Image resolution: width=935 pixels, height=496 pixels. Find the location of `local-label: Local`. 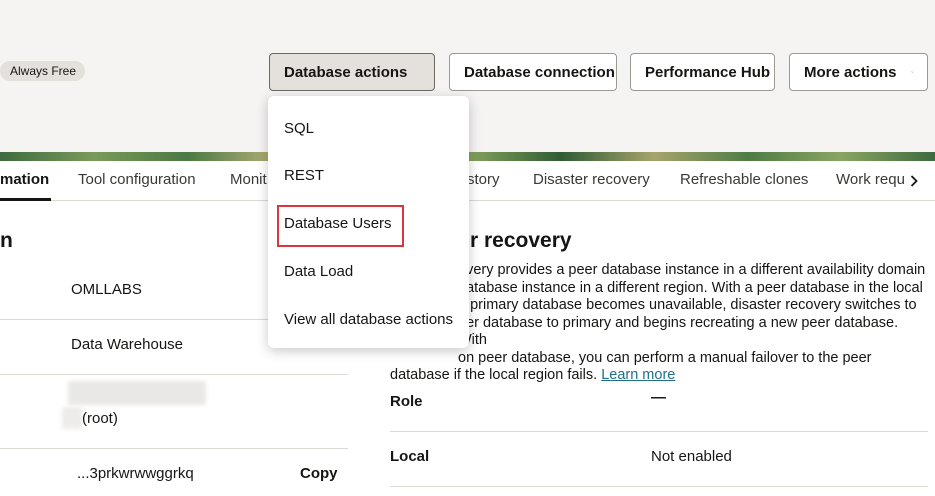

local-label: Local is located at coordinates (410, 456).